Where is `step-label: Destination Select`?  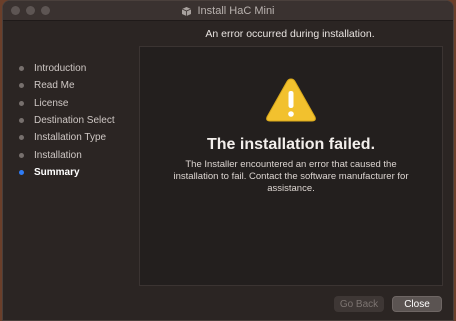
step-label: Destination Select is located at coordinates (74, 120).